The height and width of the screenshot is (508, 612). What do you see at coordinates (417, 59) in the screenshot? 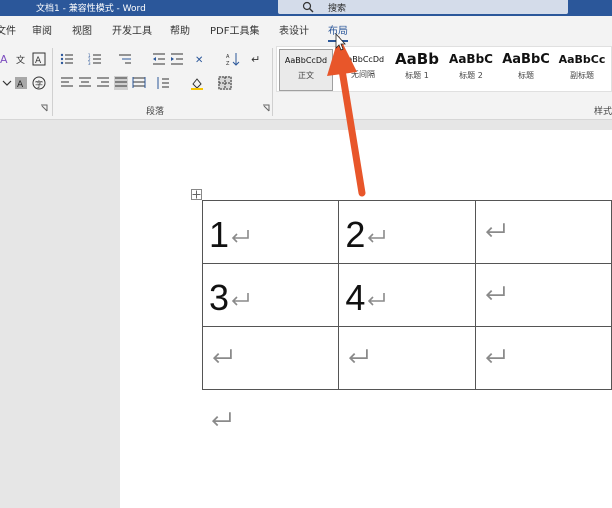
I see `style-sample: AaBb` at bounding box center [417, 59].